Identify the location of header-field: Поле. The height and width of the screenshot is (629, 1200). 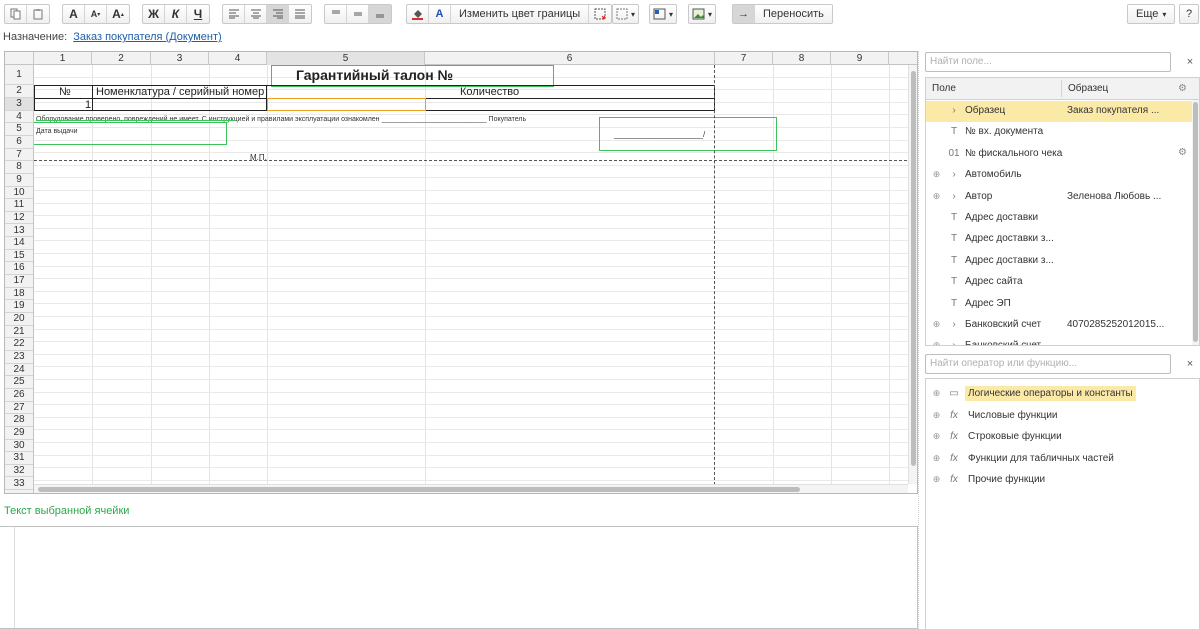
(944, 88).